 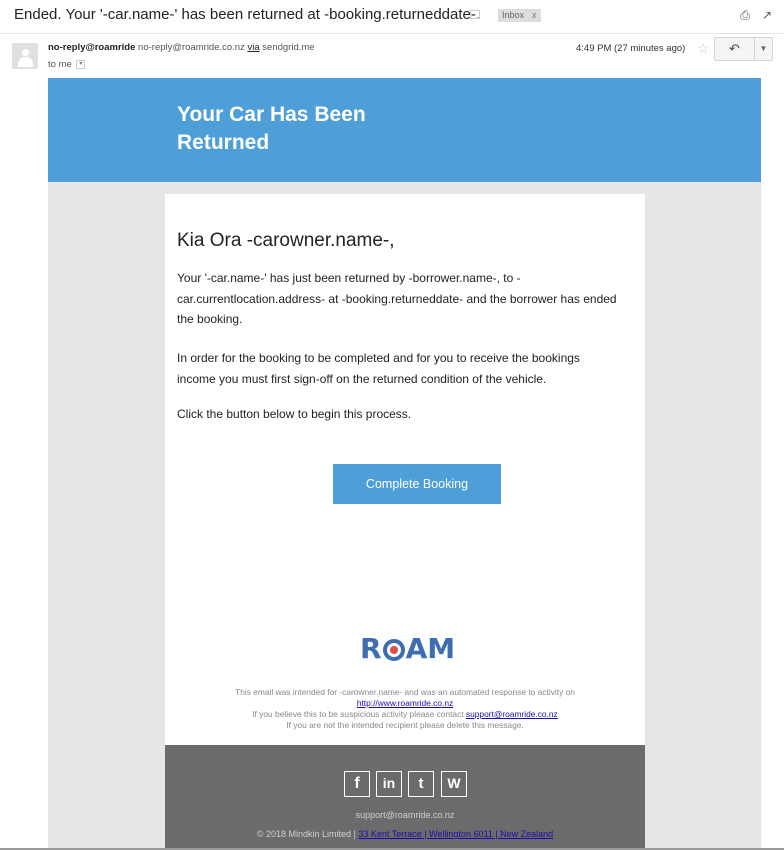 What do you see at coordinates (417, 484) in the screenshot?
I see `complete-booking-button: Complete Booking` at bounding box center [417, 484].